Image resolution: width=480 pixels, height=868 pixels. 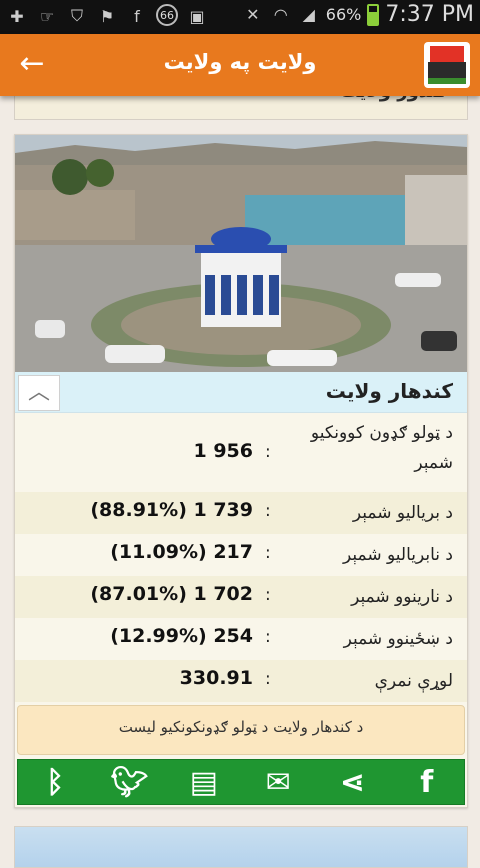 What do you see at coordinates (241, 392) in the screenshot?
I see `province-header: ︿ کندهار ولایت` at bounding box center [241, 392].